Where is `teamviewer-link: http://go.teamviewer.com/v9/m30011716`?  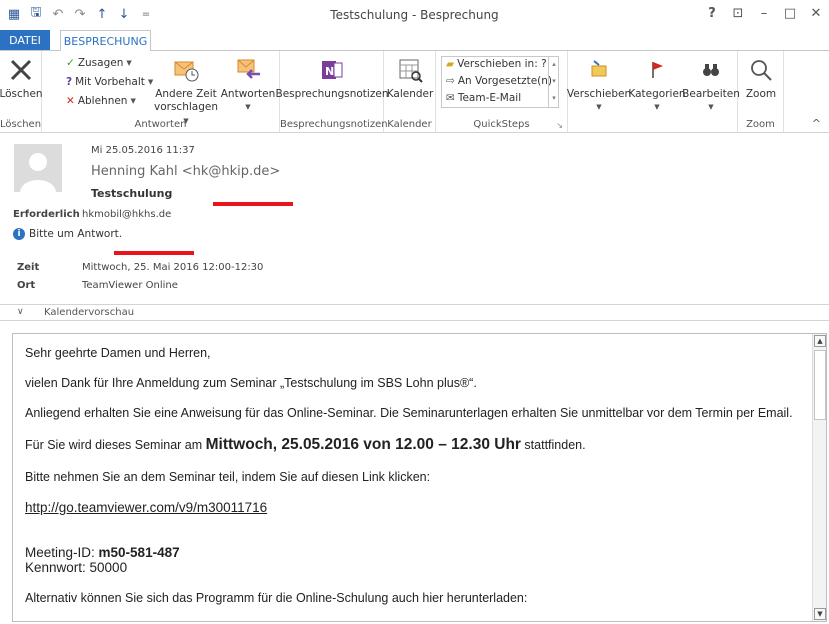 teamviewer-link: http://go.teamviewer.com/v9/m30011716 is located at coordinates (418, 507).